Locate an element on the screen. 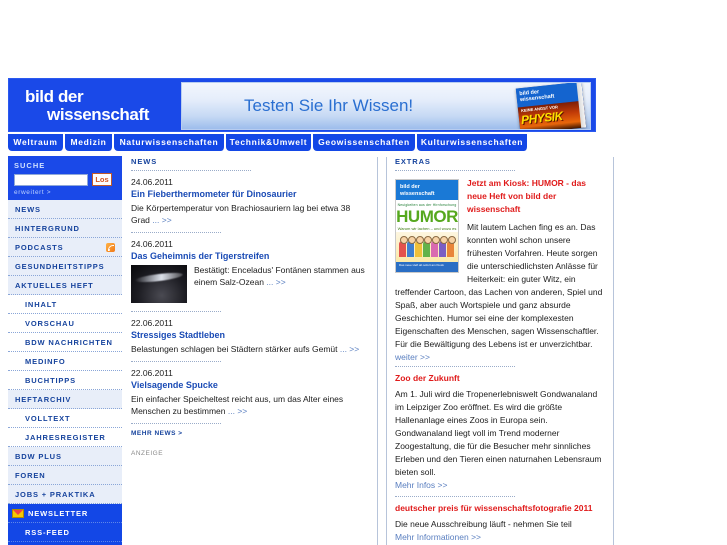 This screenshot has width=727, height=545. sidebar-item-volltext: VOLLTEXT is located at coordinates (65, 418).